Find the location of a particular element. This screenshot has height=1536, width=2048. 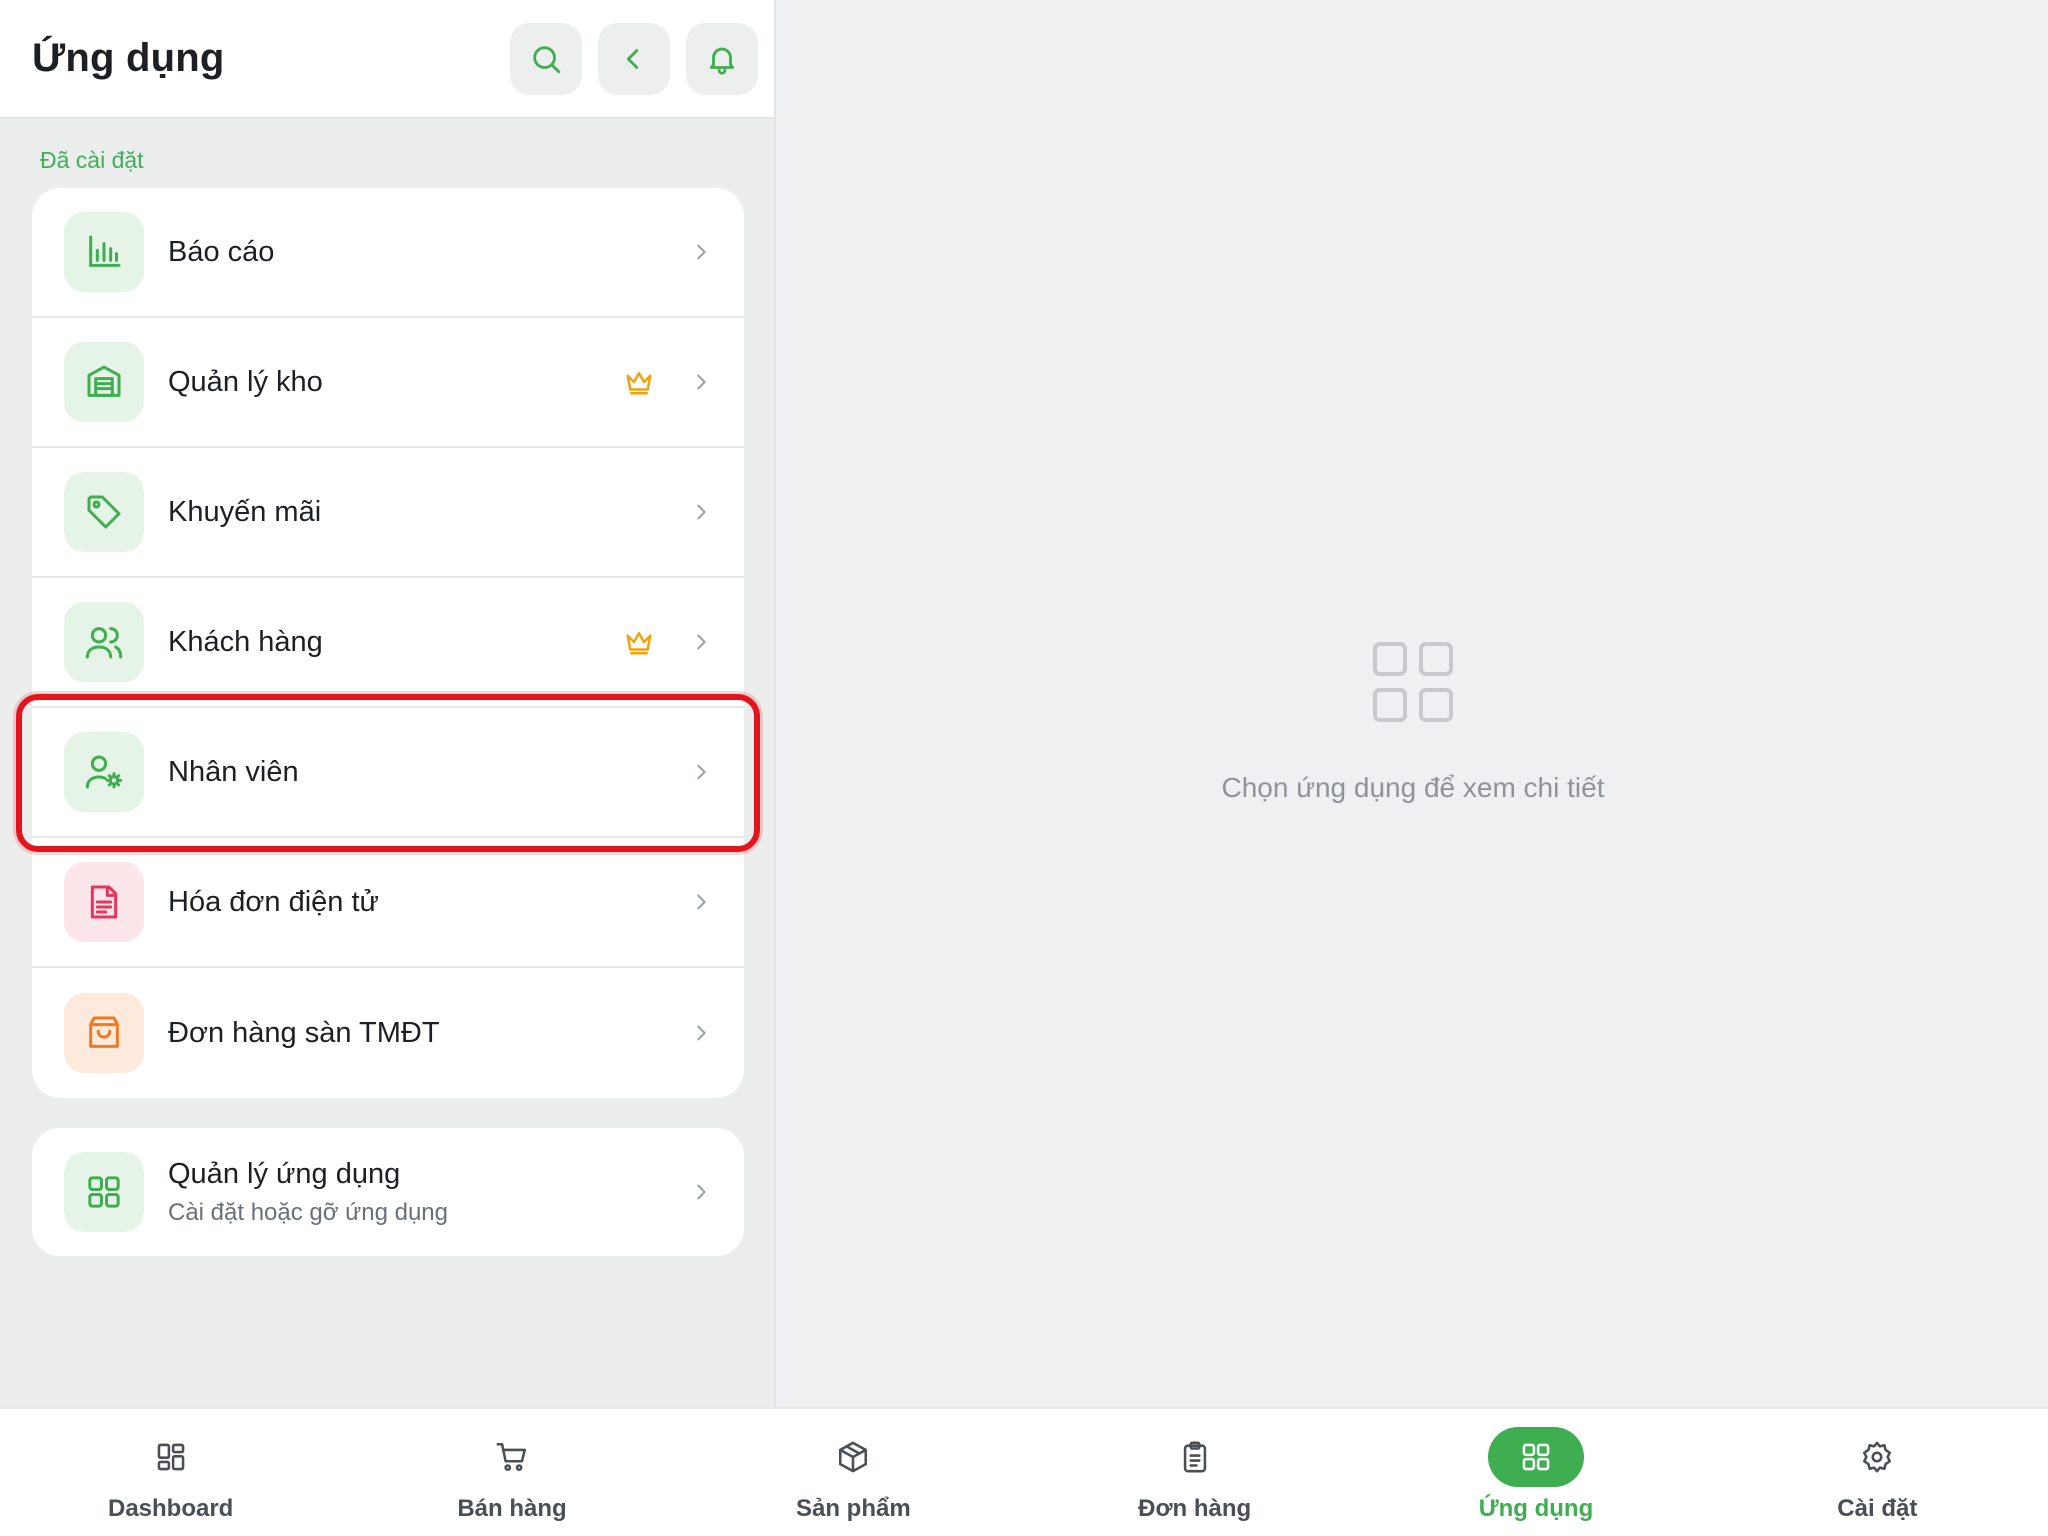

app-item-label: Hóa đơn điện tử is located at coordinates (273, 901).